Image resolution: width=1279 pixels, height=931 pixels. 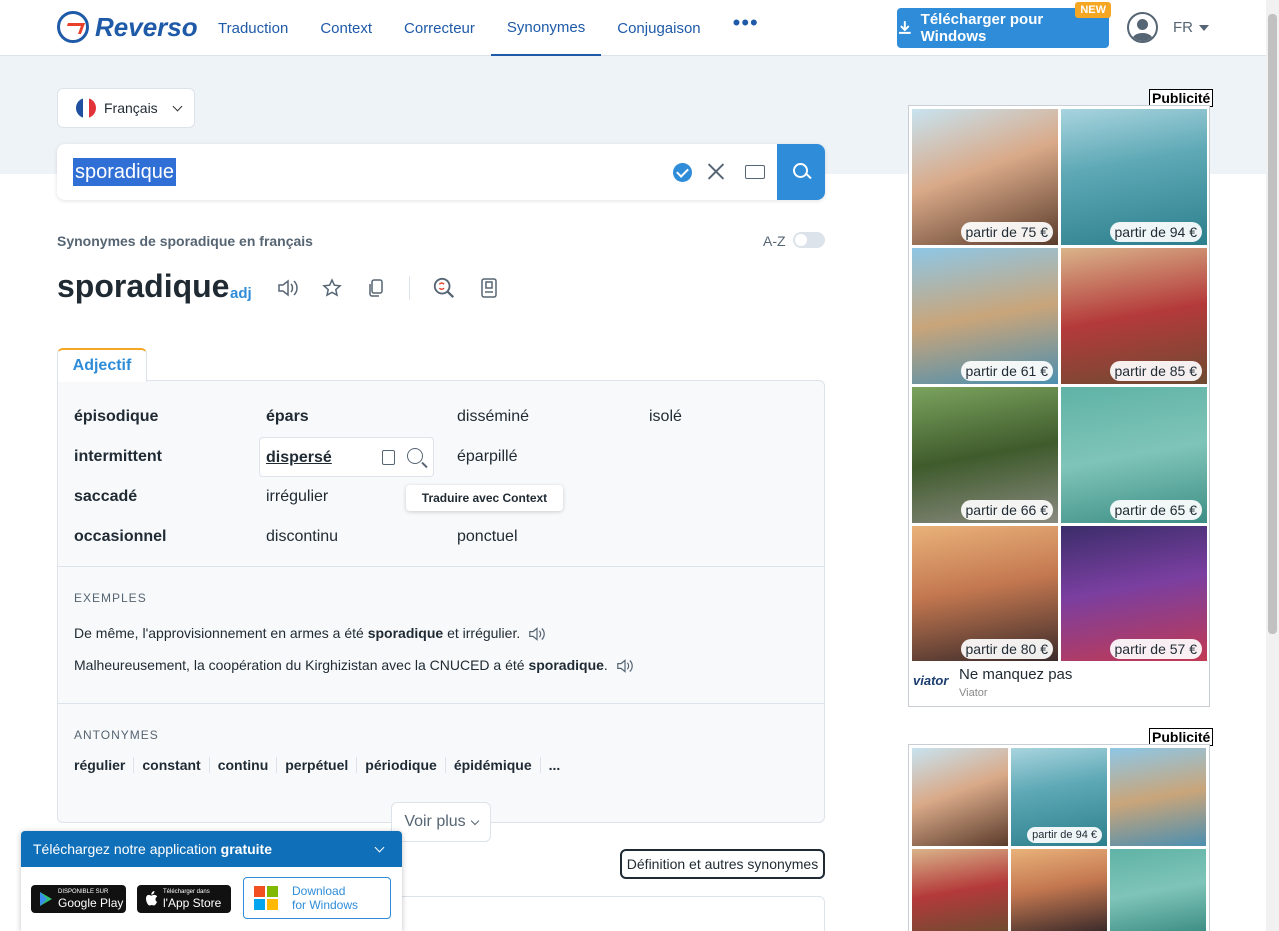 I want to click on antonym-item: constant, so click(x=170, y=765).